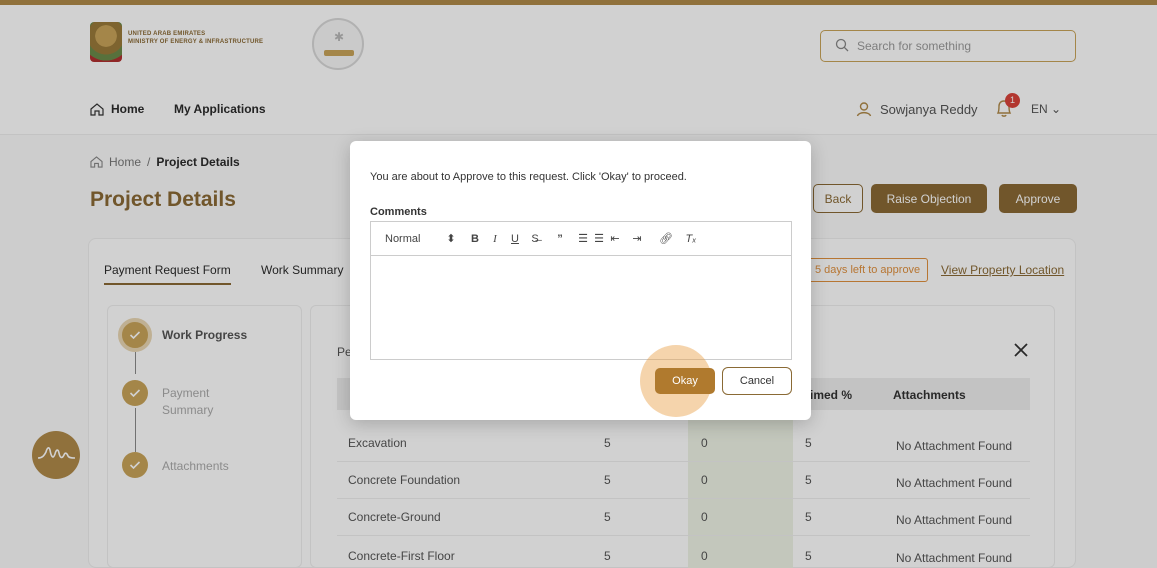 The width and height of the screenshot is (1157, 568). I want to click on italic-icon: I, so click(495, 239).